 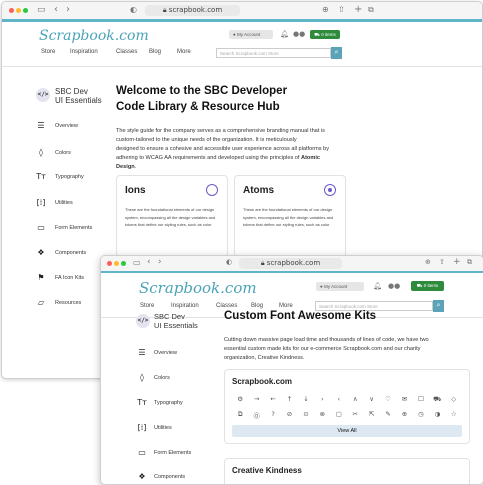 I want to click on search-input: Search Scrapbook.com Store, so click(x=273, y=53).